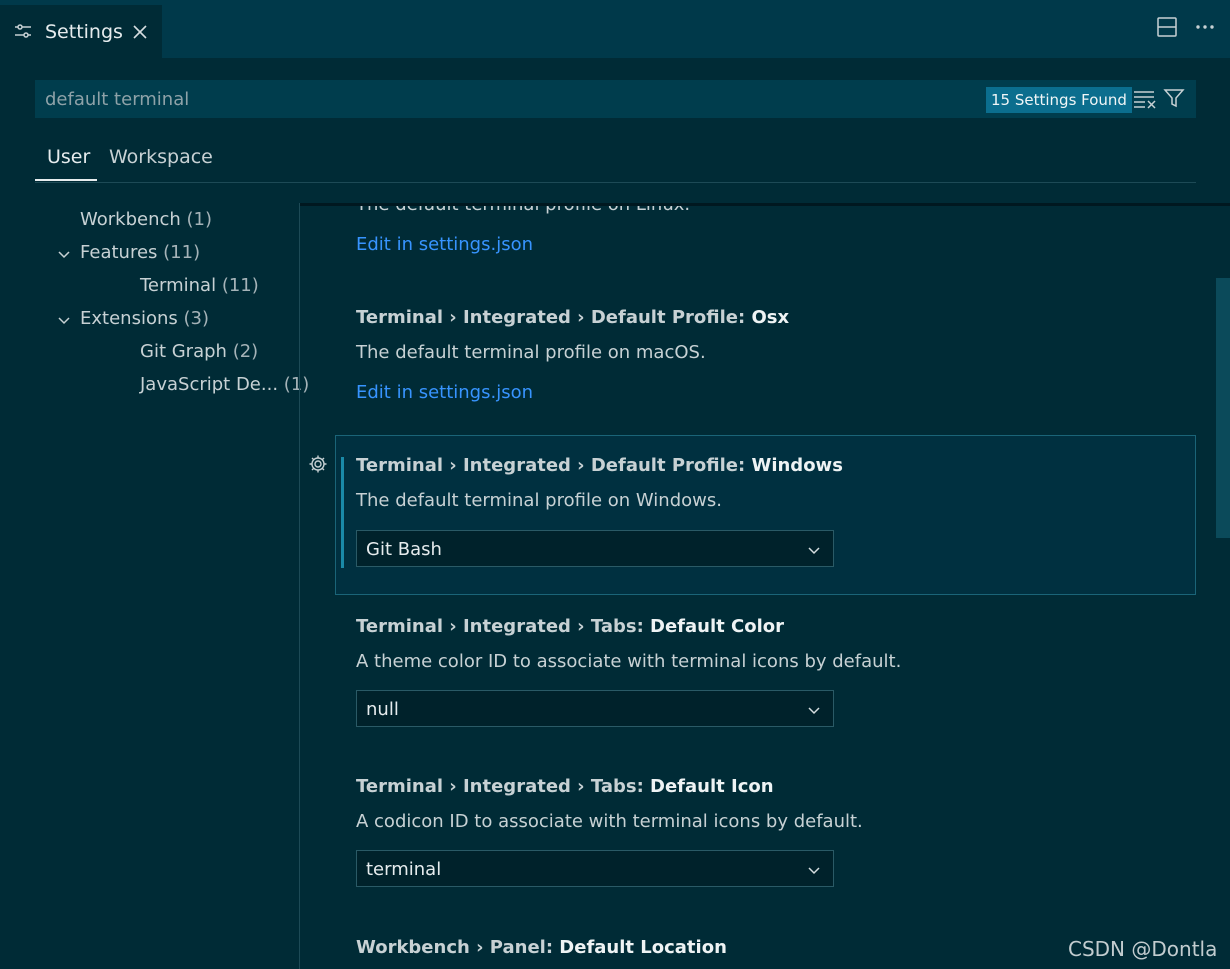 The width and height of the screenshot is (1230, 969). Describe the element at coordinates (776, 500) in the screenshot. I see `setting-windows-desc-row: The default terminal profile on Windows.` at that location.